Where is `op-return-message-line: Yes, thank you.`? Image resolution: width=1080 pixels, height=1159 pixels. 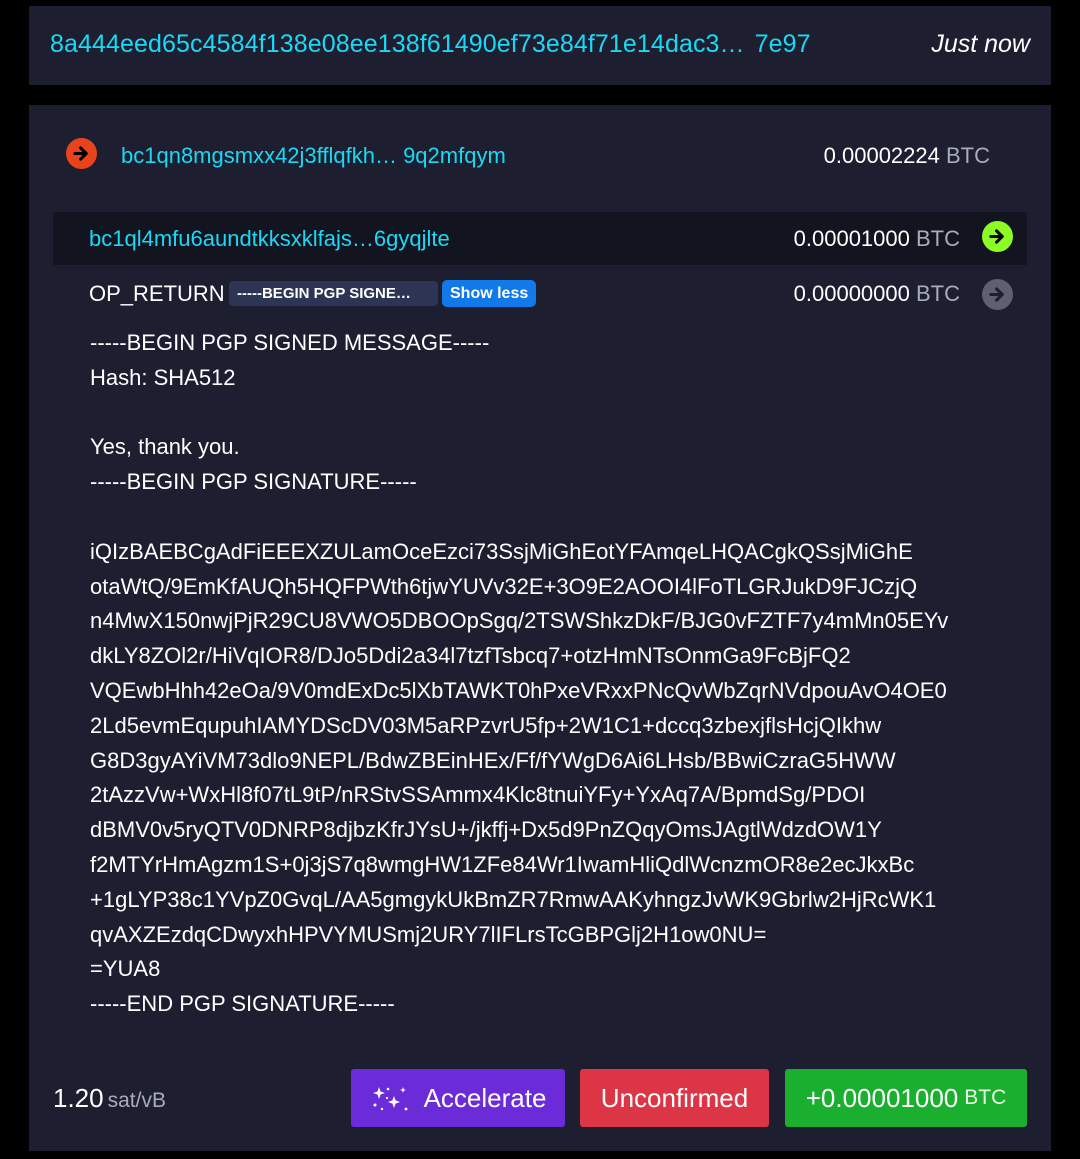 op-return-message-line: Yes, thank you. is located at coordinates (165, 447).